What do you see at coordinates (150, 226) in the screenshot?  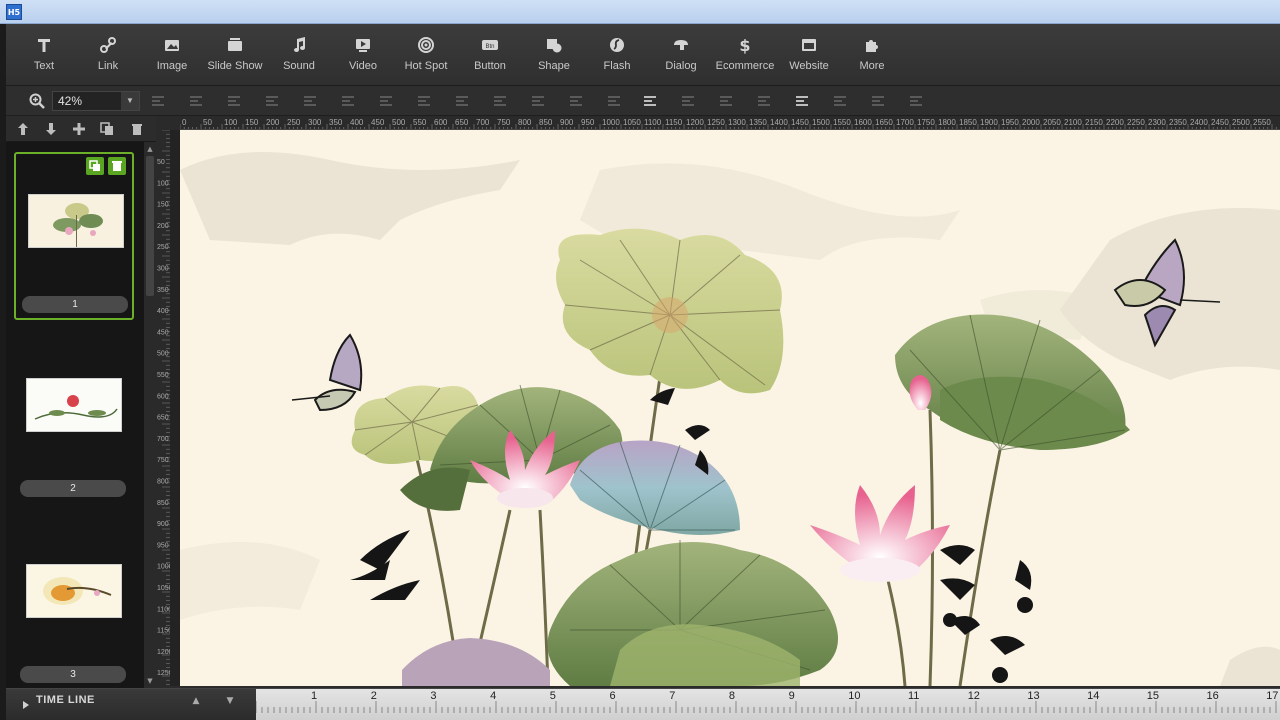 I see `scrollbar-thumb` at bounding box center [150, 226].